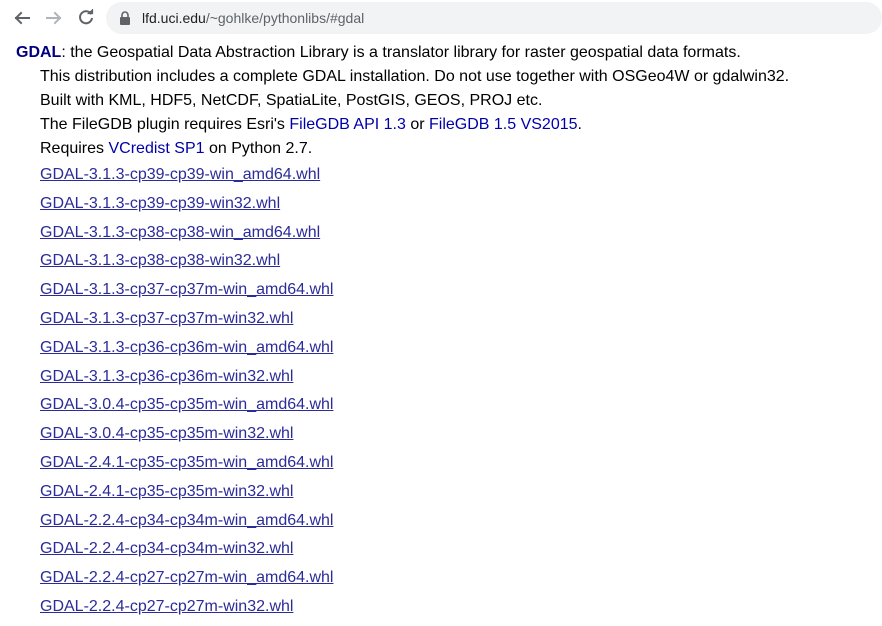  I want to click on list-item: GDAL-2.2.4-cp27-cp27m-win32.whl, so click(186, 610).